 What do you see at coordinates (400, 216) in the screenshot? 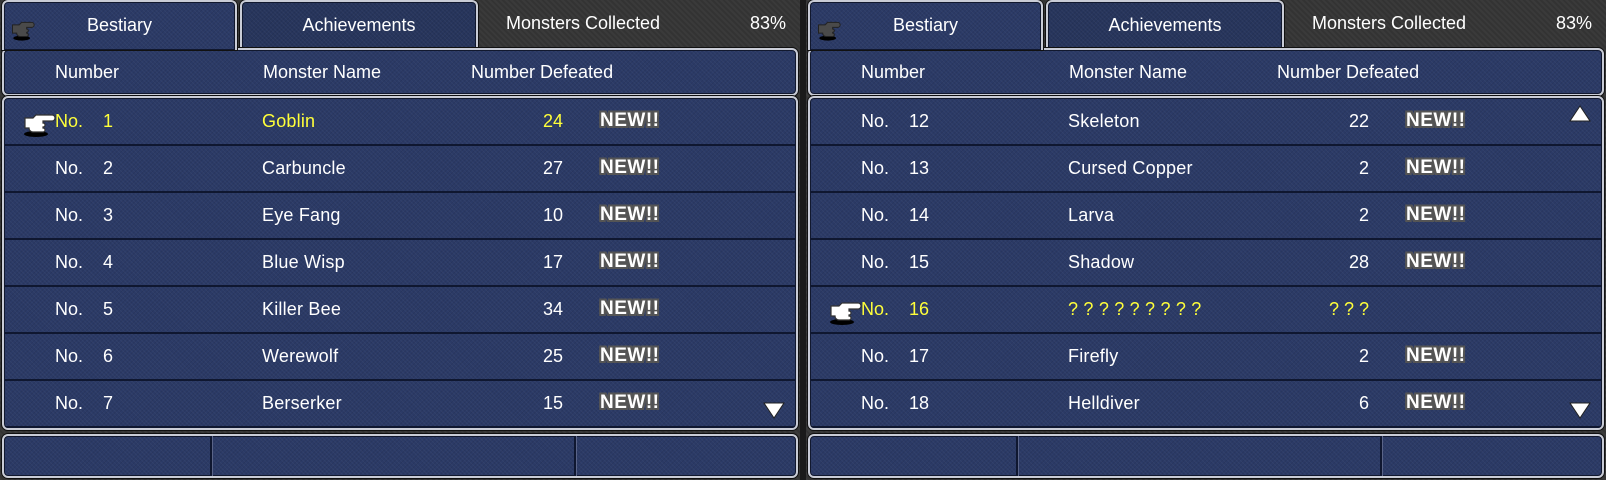
I see `list-item: No. 3 Eye Fang 10 NEW!!` at bounding box center [400, 216].